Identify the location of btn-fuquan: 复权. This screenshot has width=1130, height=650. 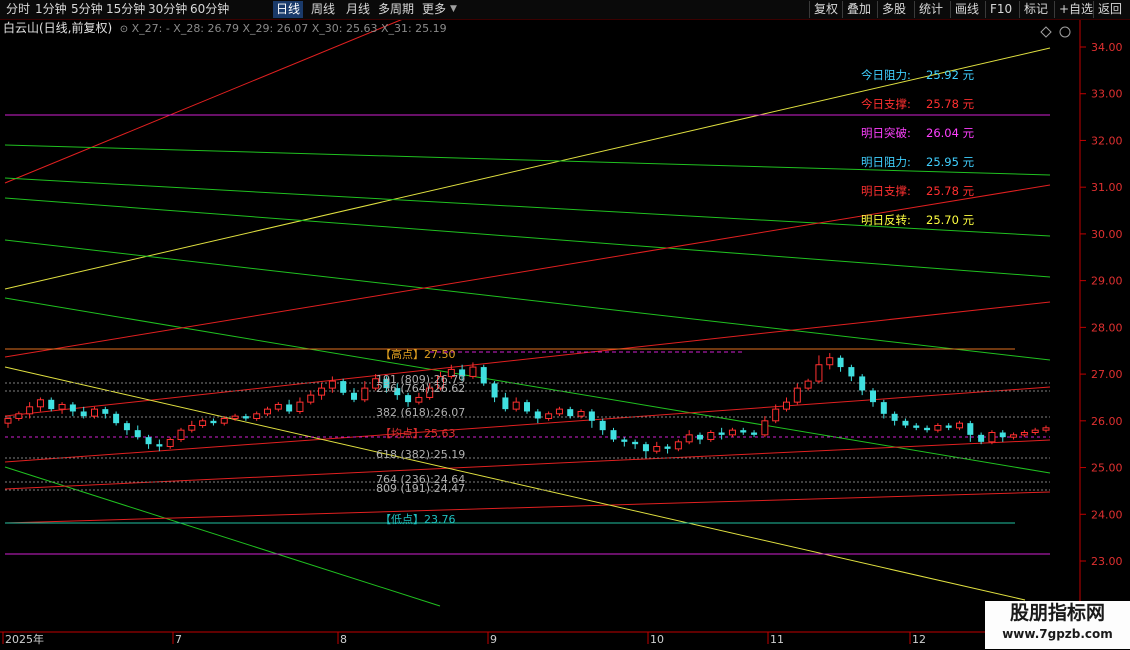
(825, 9).